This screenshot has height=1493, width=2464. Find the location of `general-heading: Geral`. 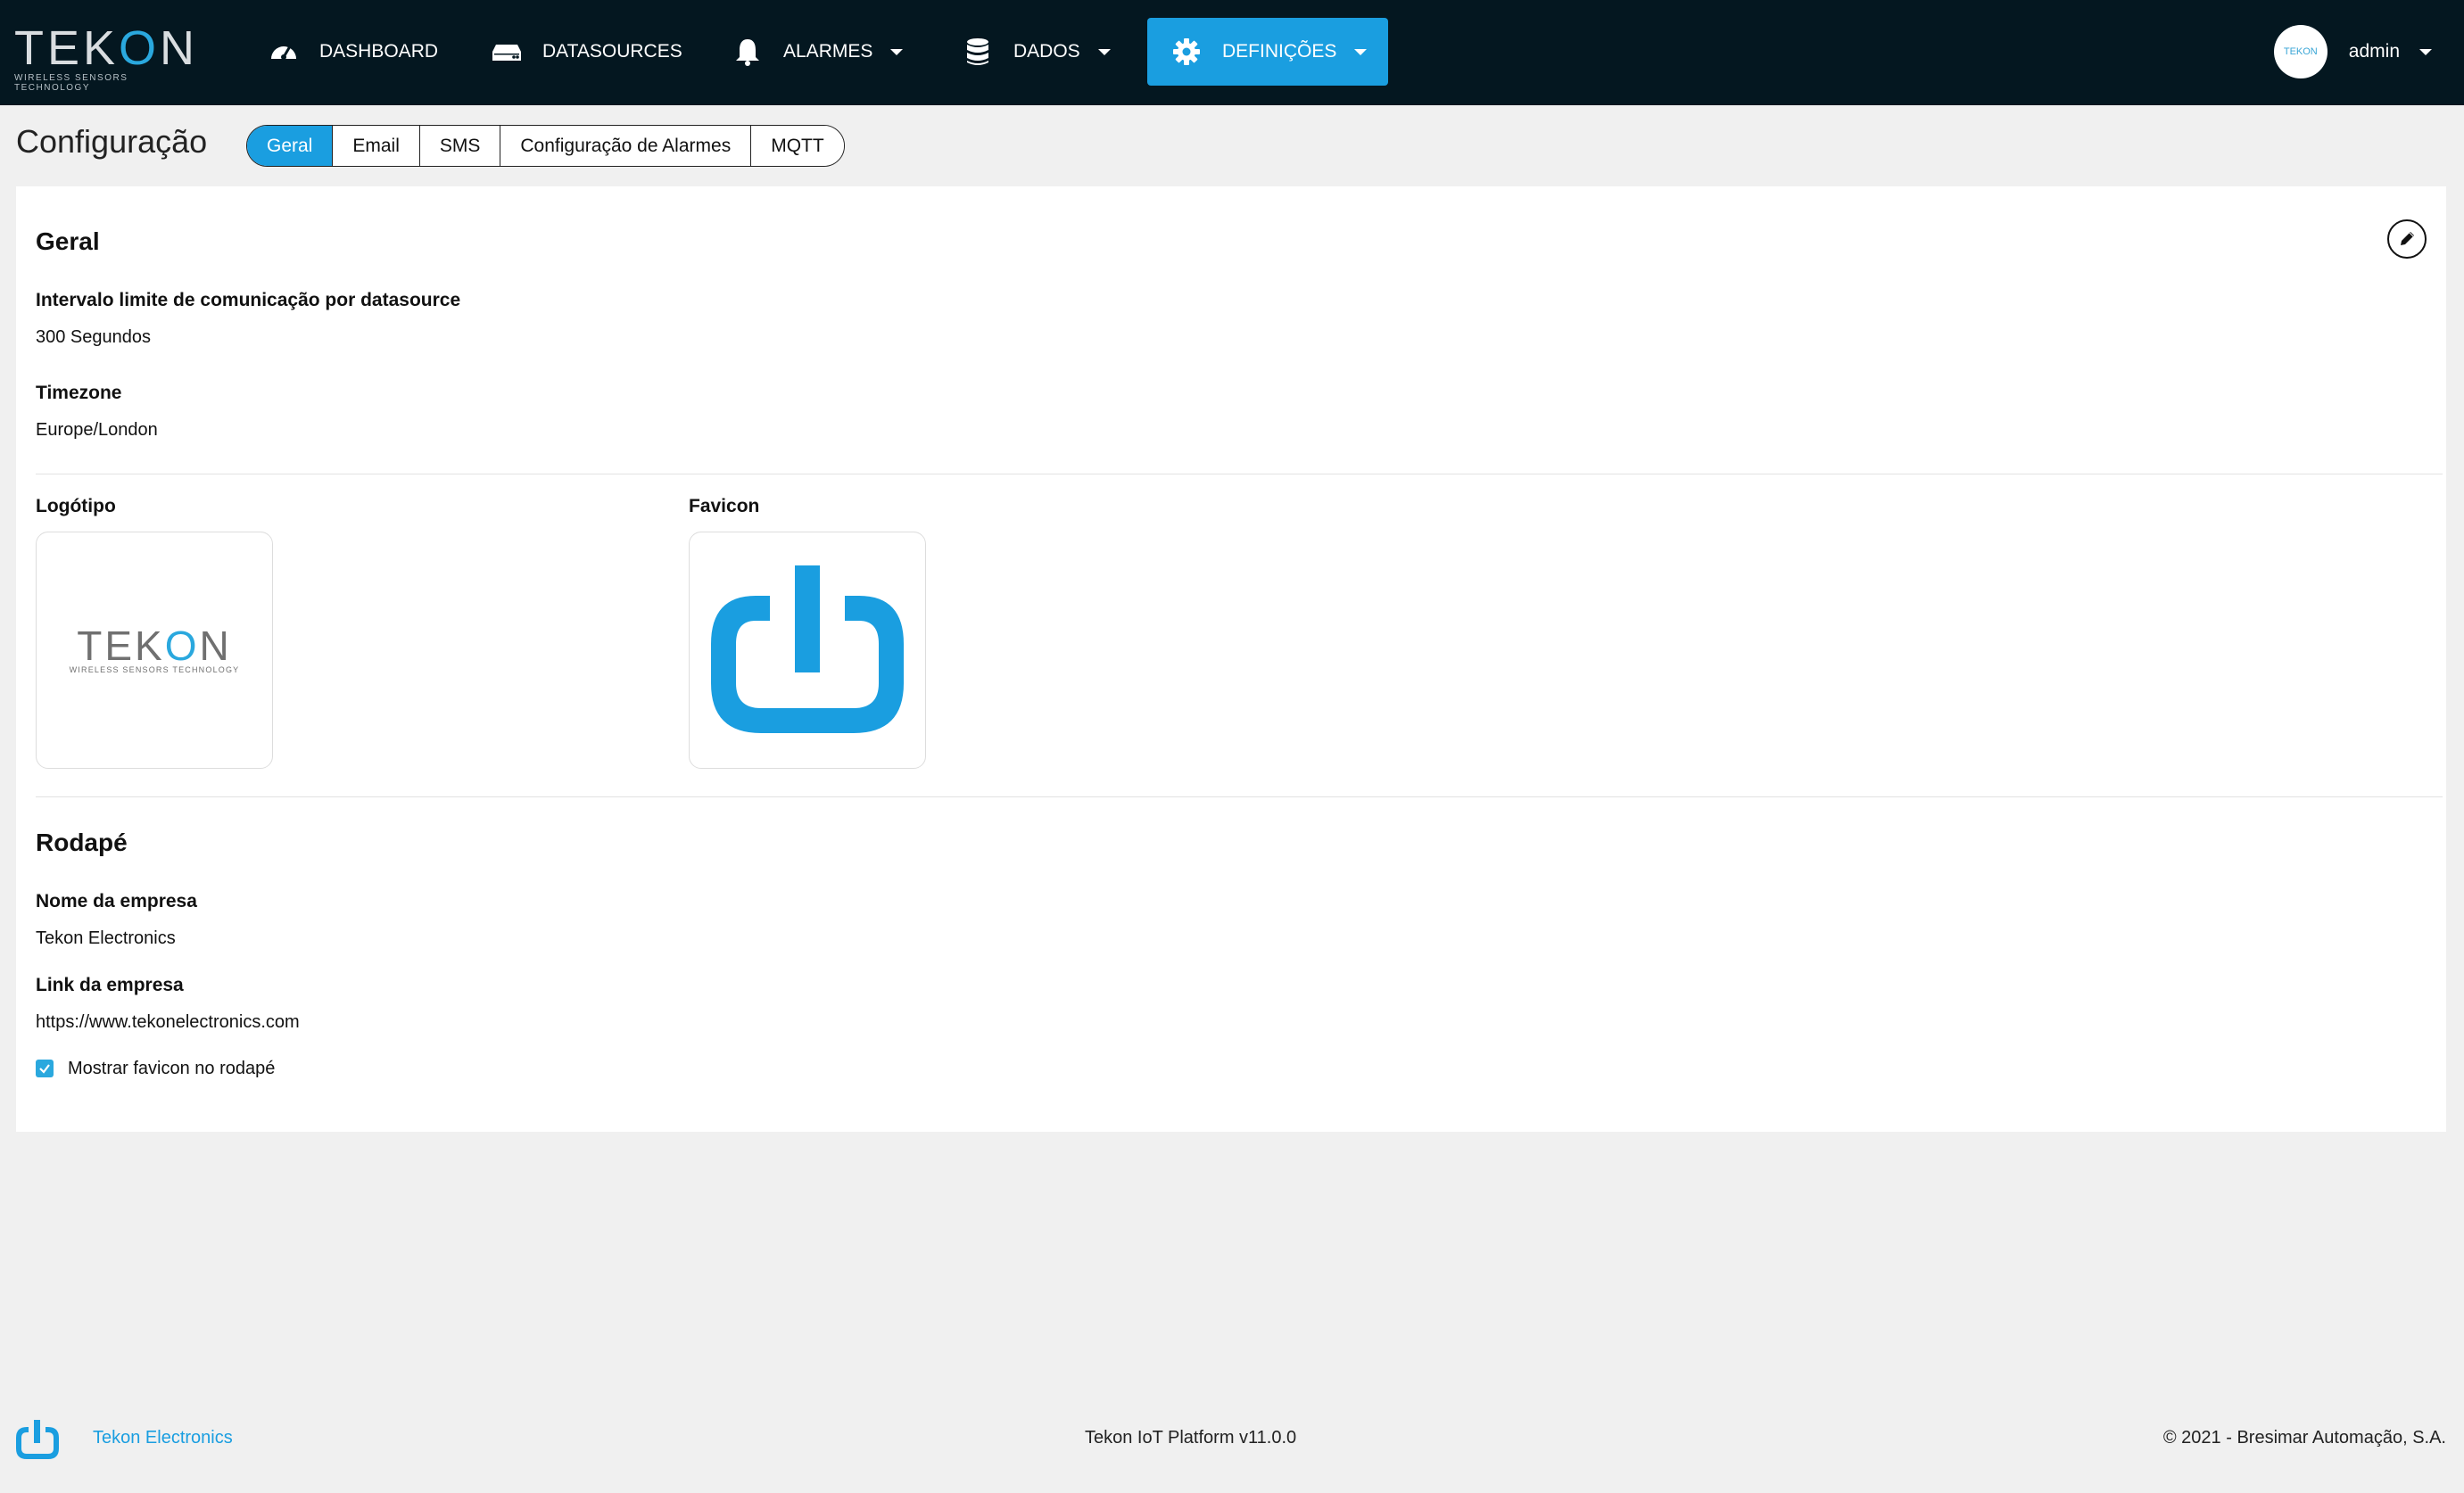

general-heading: Geral is located at coordinates (68, 241).